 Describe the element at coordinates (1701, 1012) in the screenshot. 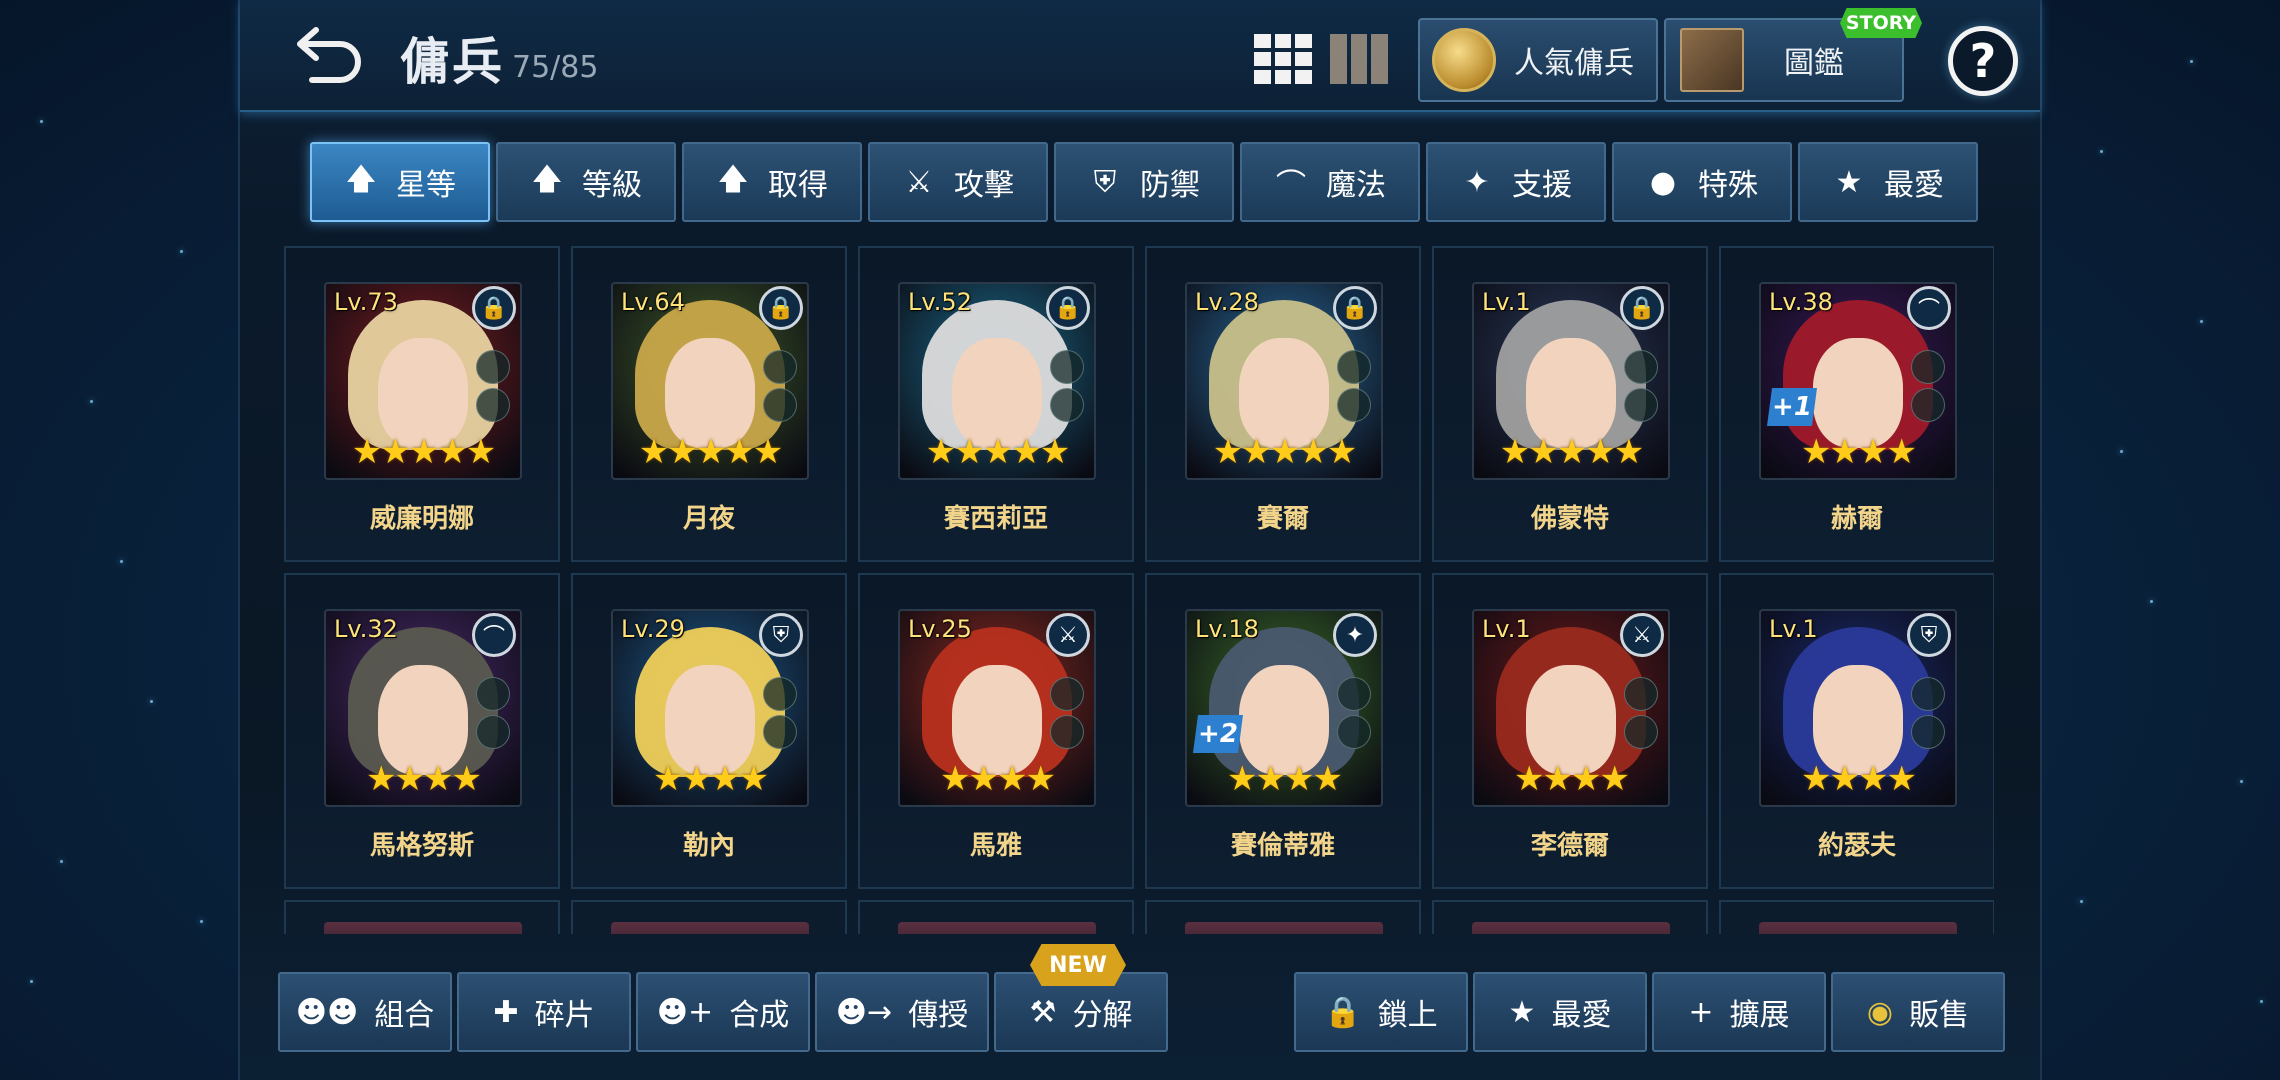

I see `plus-icon: +` at that location.